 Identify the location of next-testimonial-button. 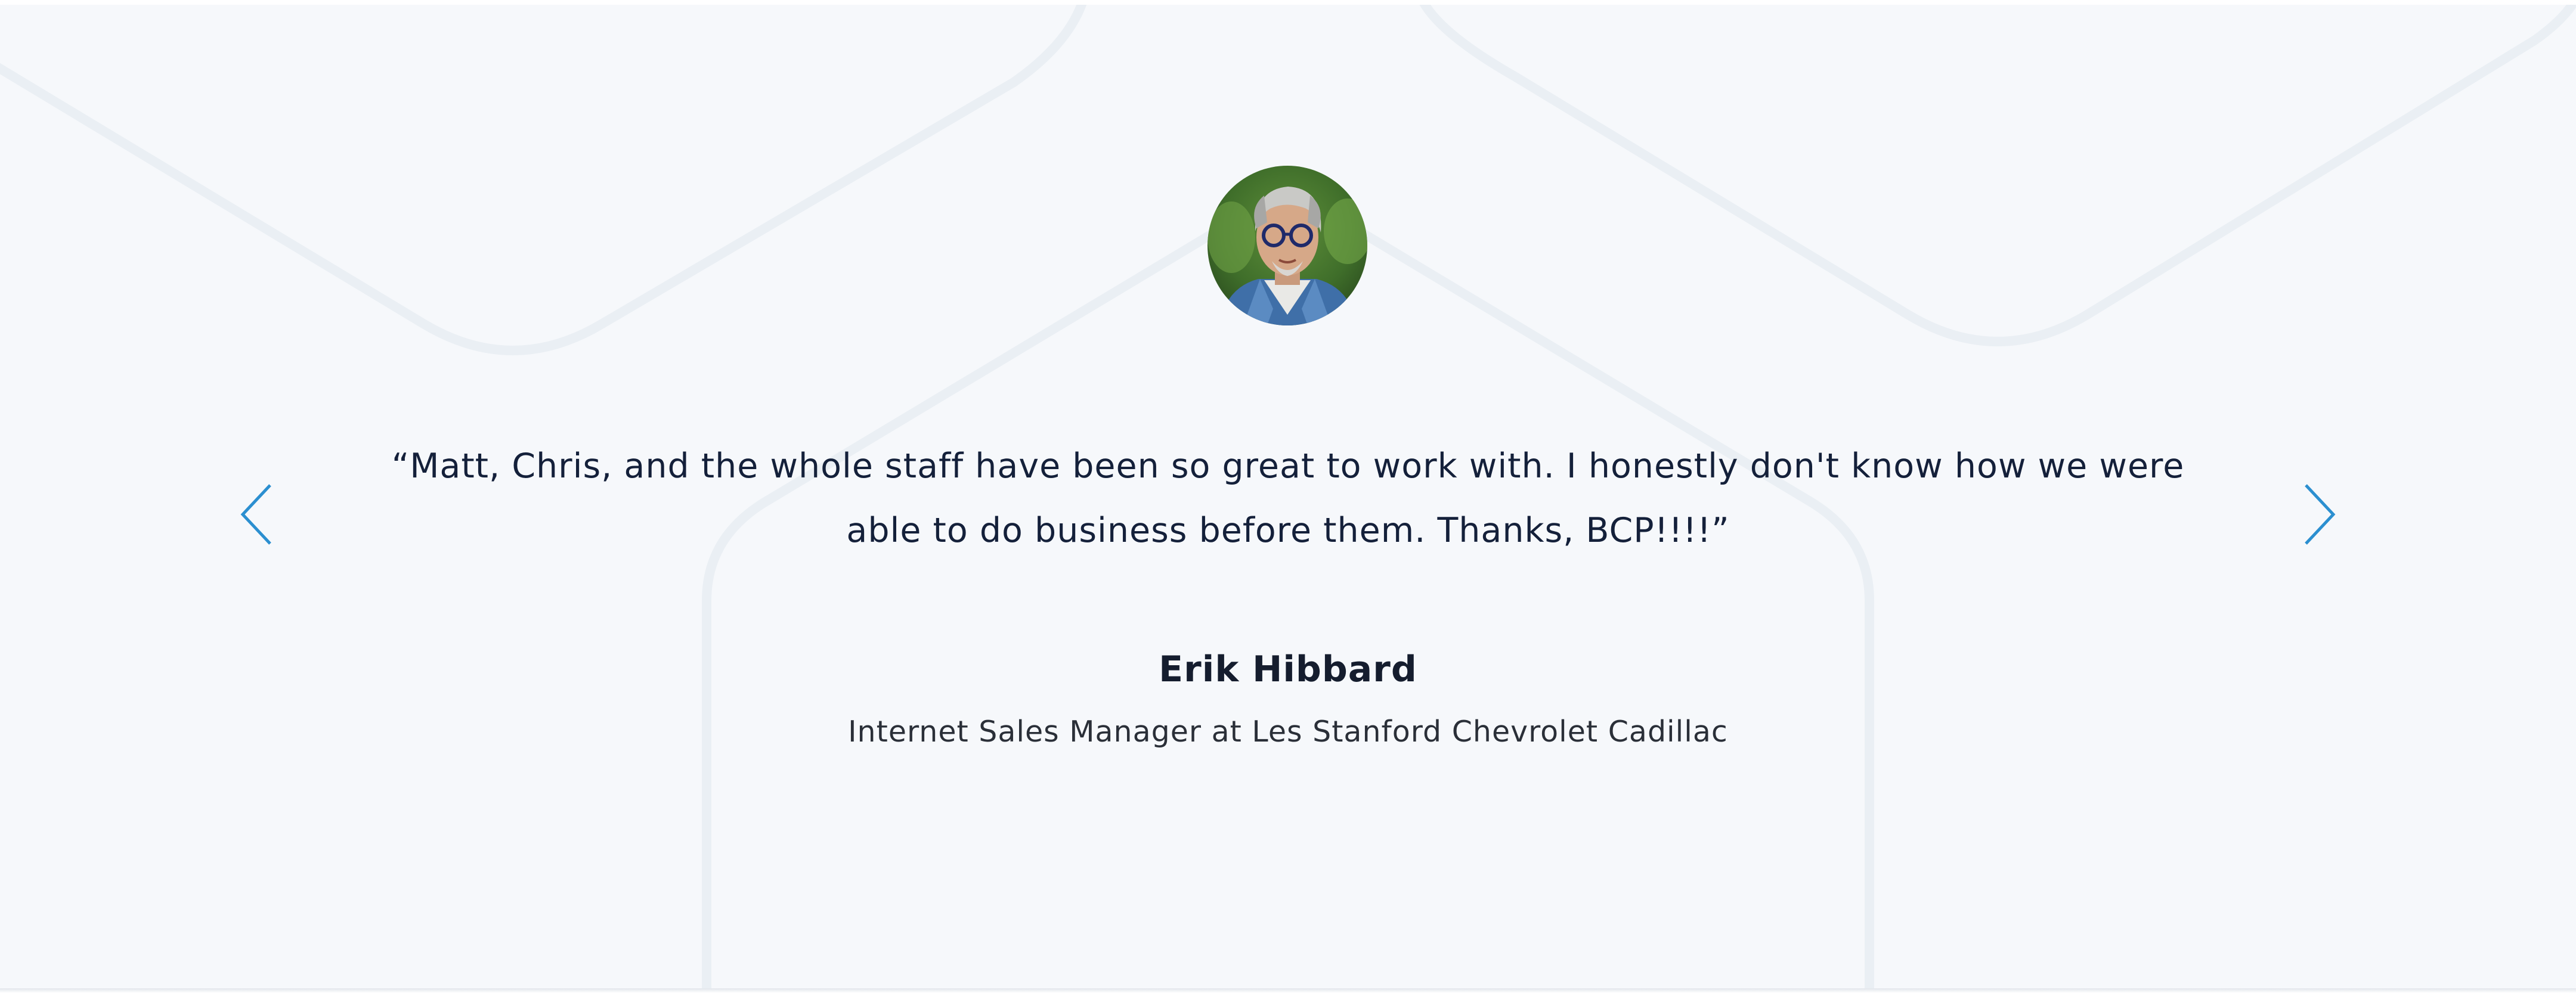
(2320, 514).